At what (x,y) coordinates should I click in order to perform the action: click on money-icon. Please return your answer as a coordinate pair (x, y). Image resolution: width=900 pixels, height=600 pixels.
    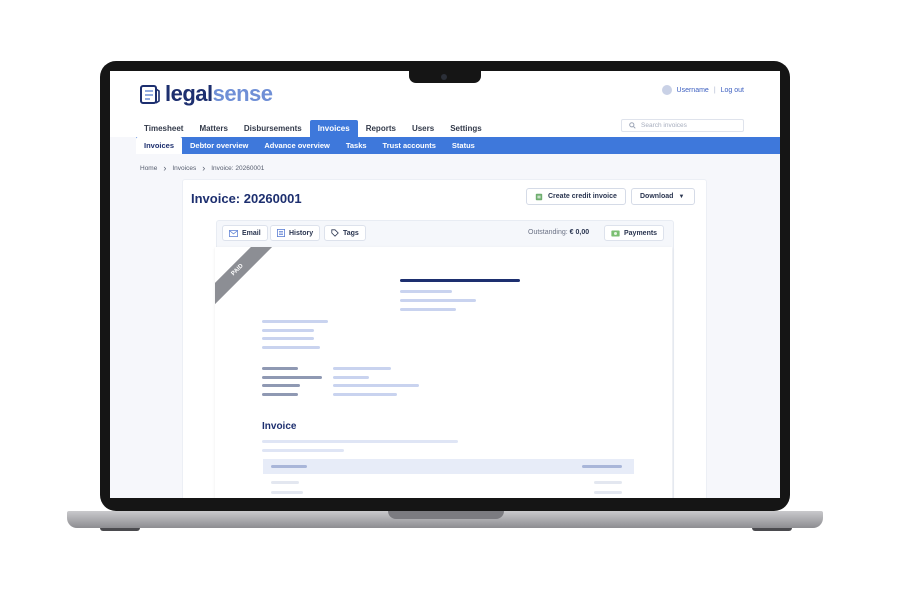
    Looking at the image, I should click on (615, 233).